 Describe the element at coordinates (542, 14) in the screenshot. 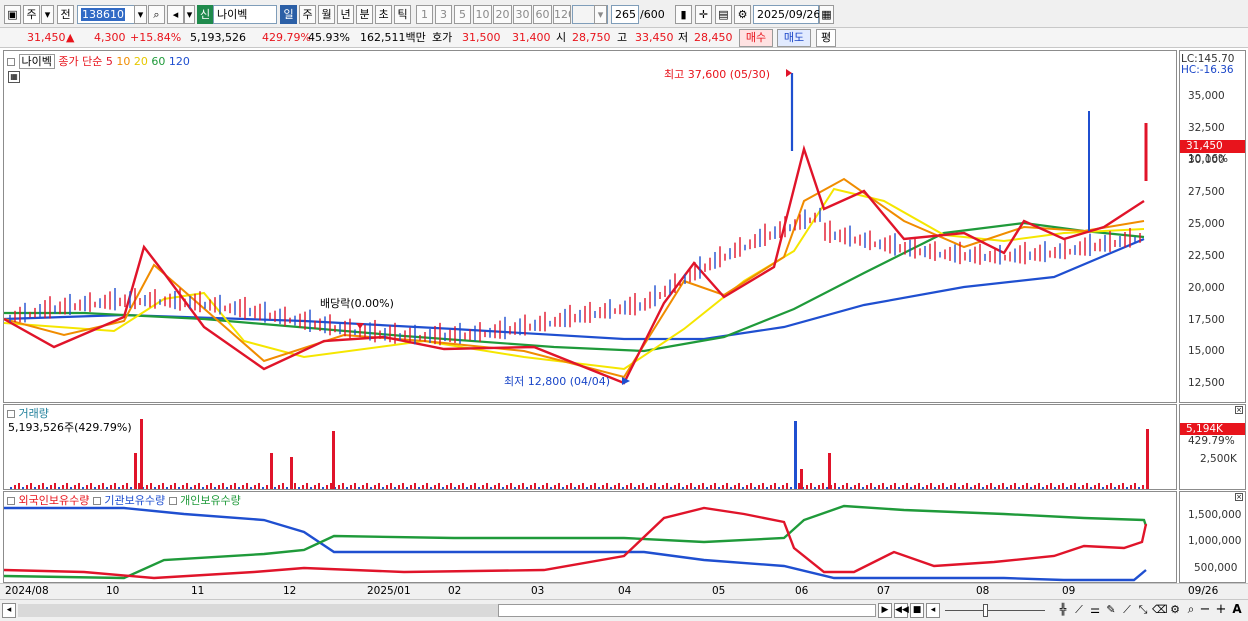

I see `minute-60: 60` at that location.